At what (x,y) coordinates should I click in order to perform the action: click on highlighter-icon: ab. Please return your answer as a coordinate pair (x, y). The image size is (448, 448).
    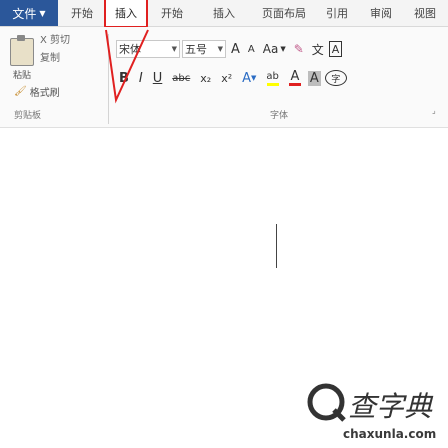
    Looking at the image, I should click on (272, 76).